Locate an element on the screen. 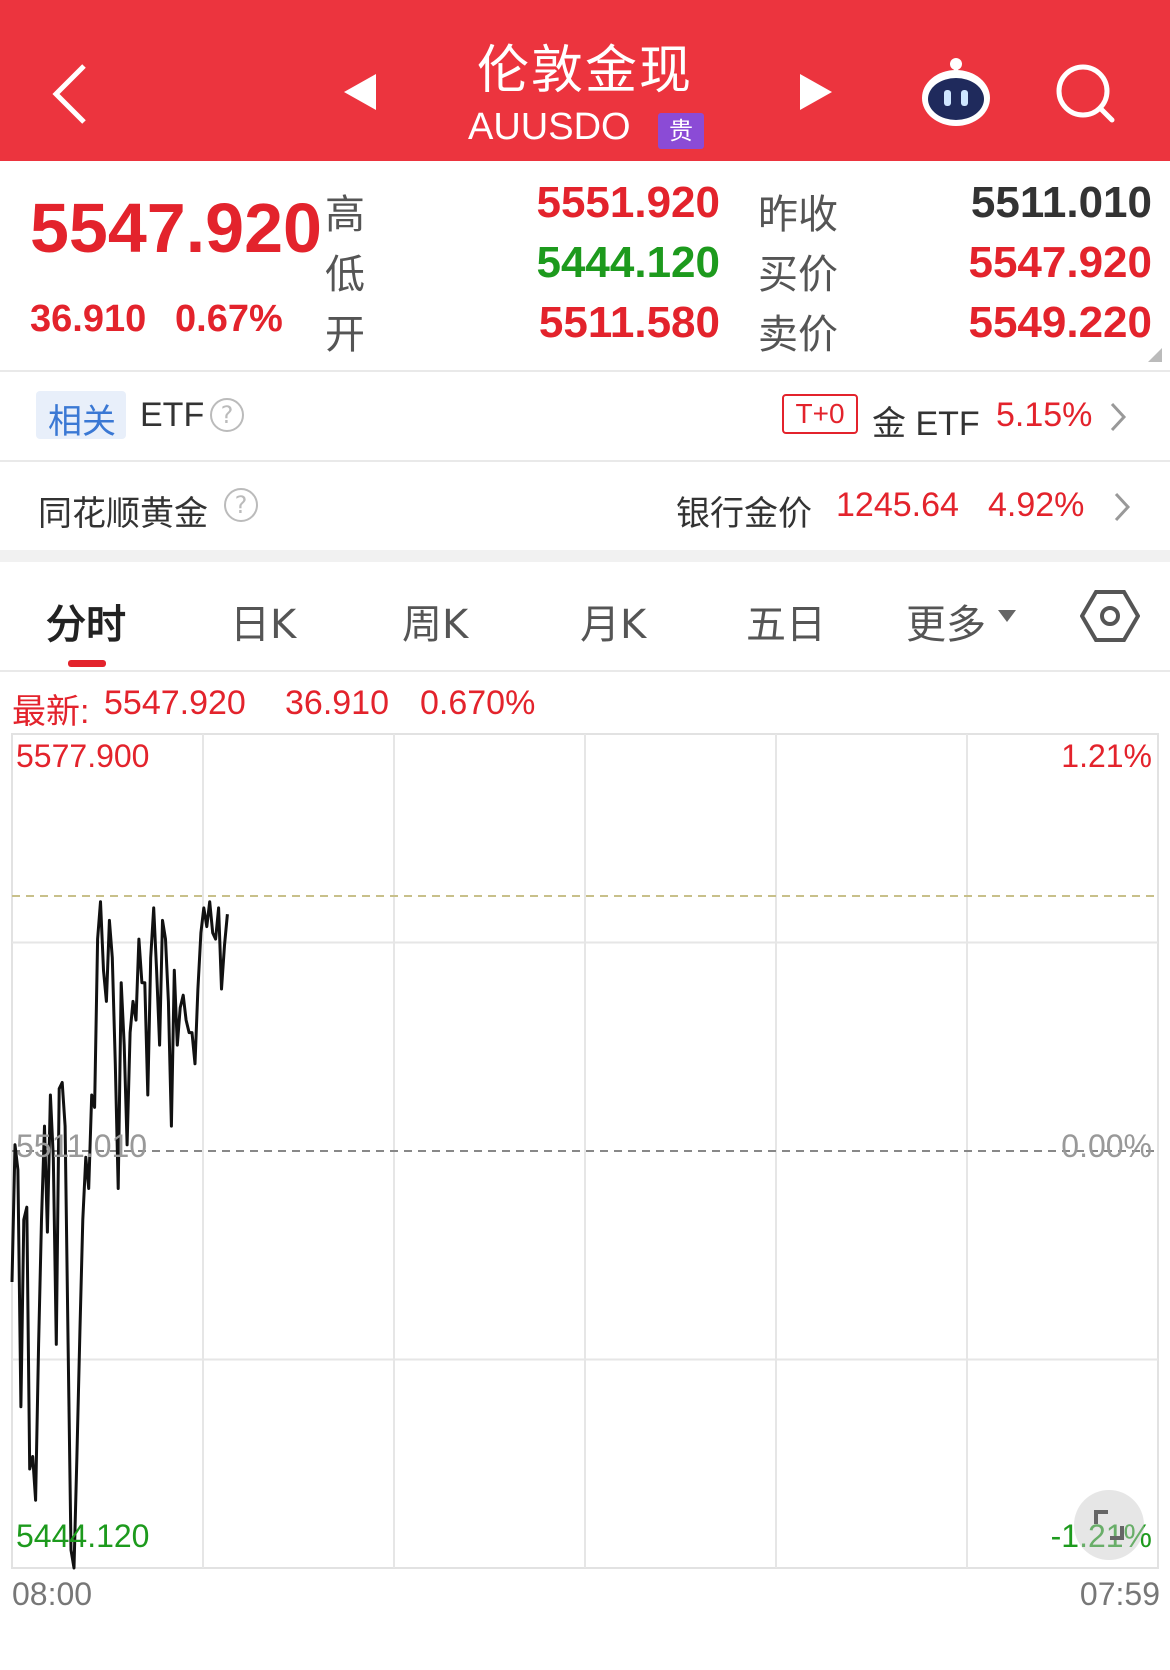 This screenshot has width=1170, height=1670. price-line is located at coordinates (119, 1235).